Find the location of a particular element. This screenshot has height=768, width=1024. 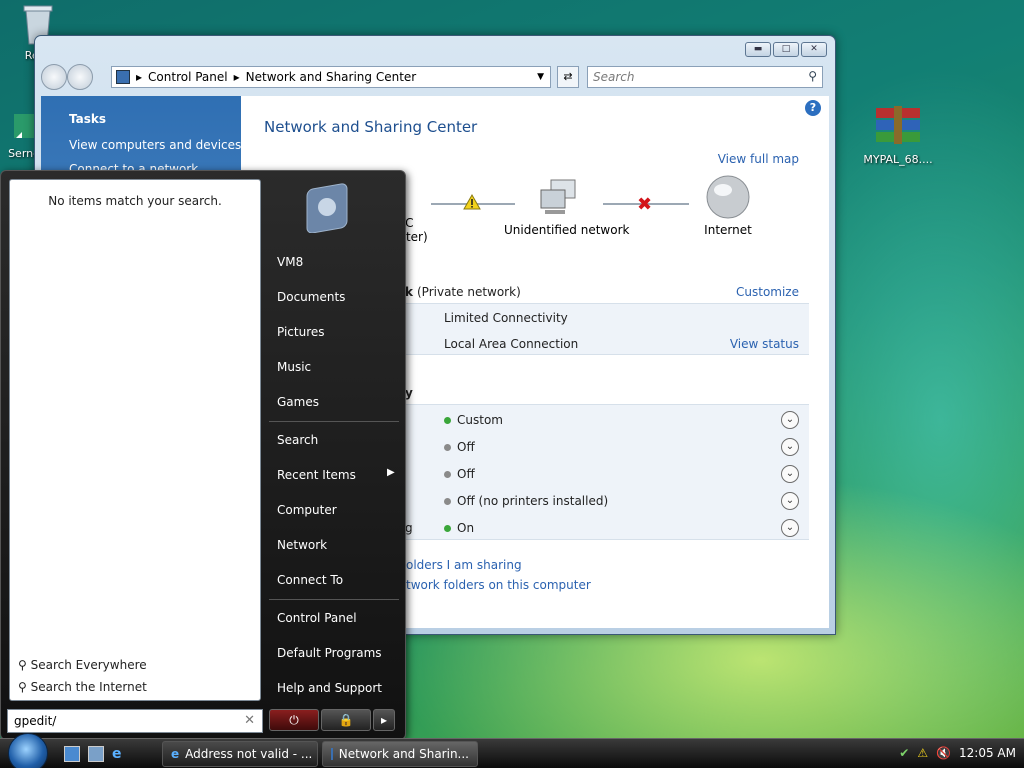

search-everywhere-option: ⚲ Search Everywhere is located at coordinates (82, 665).